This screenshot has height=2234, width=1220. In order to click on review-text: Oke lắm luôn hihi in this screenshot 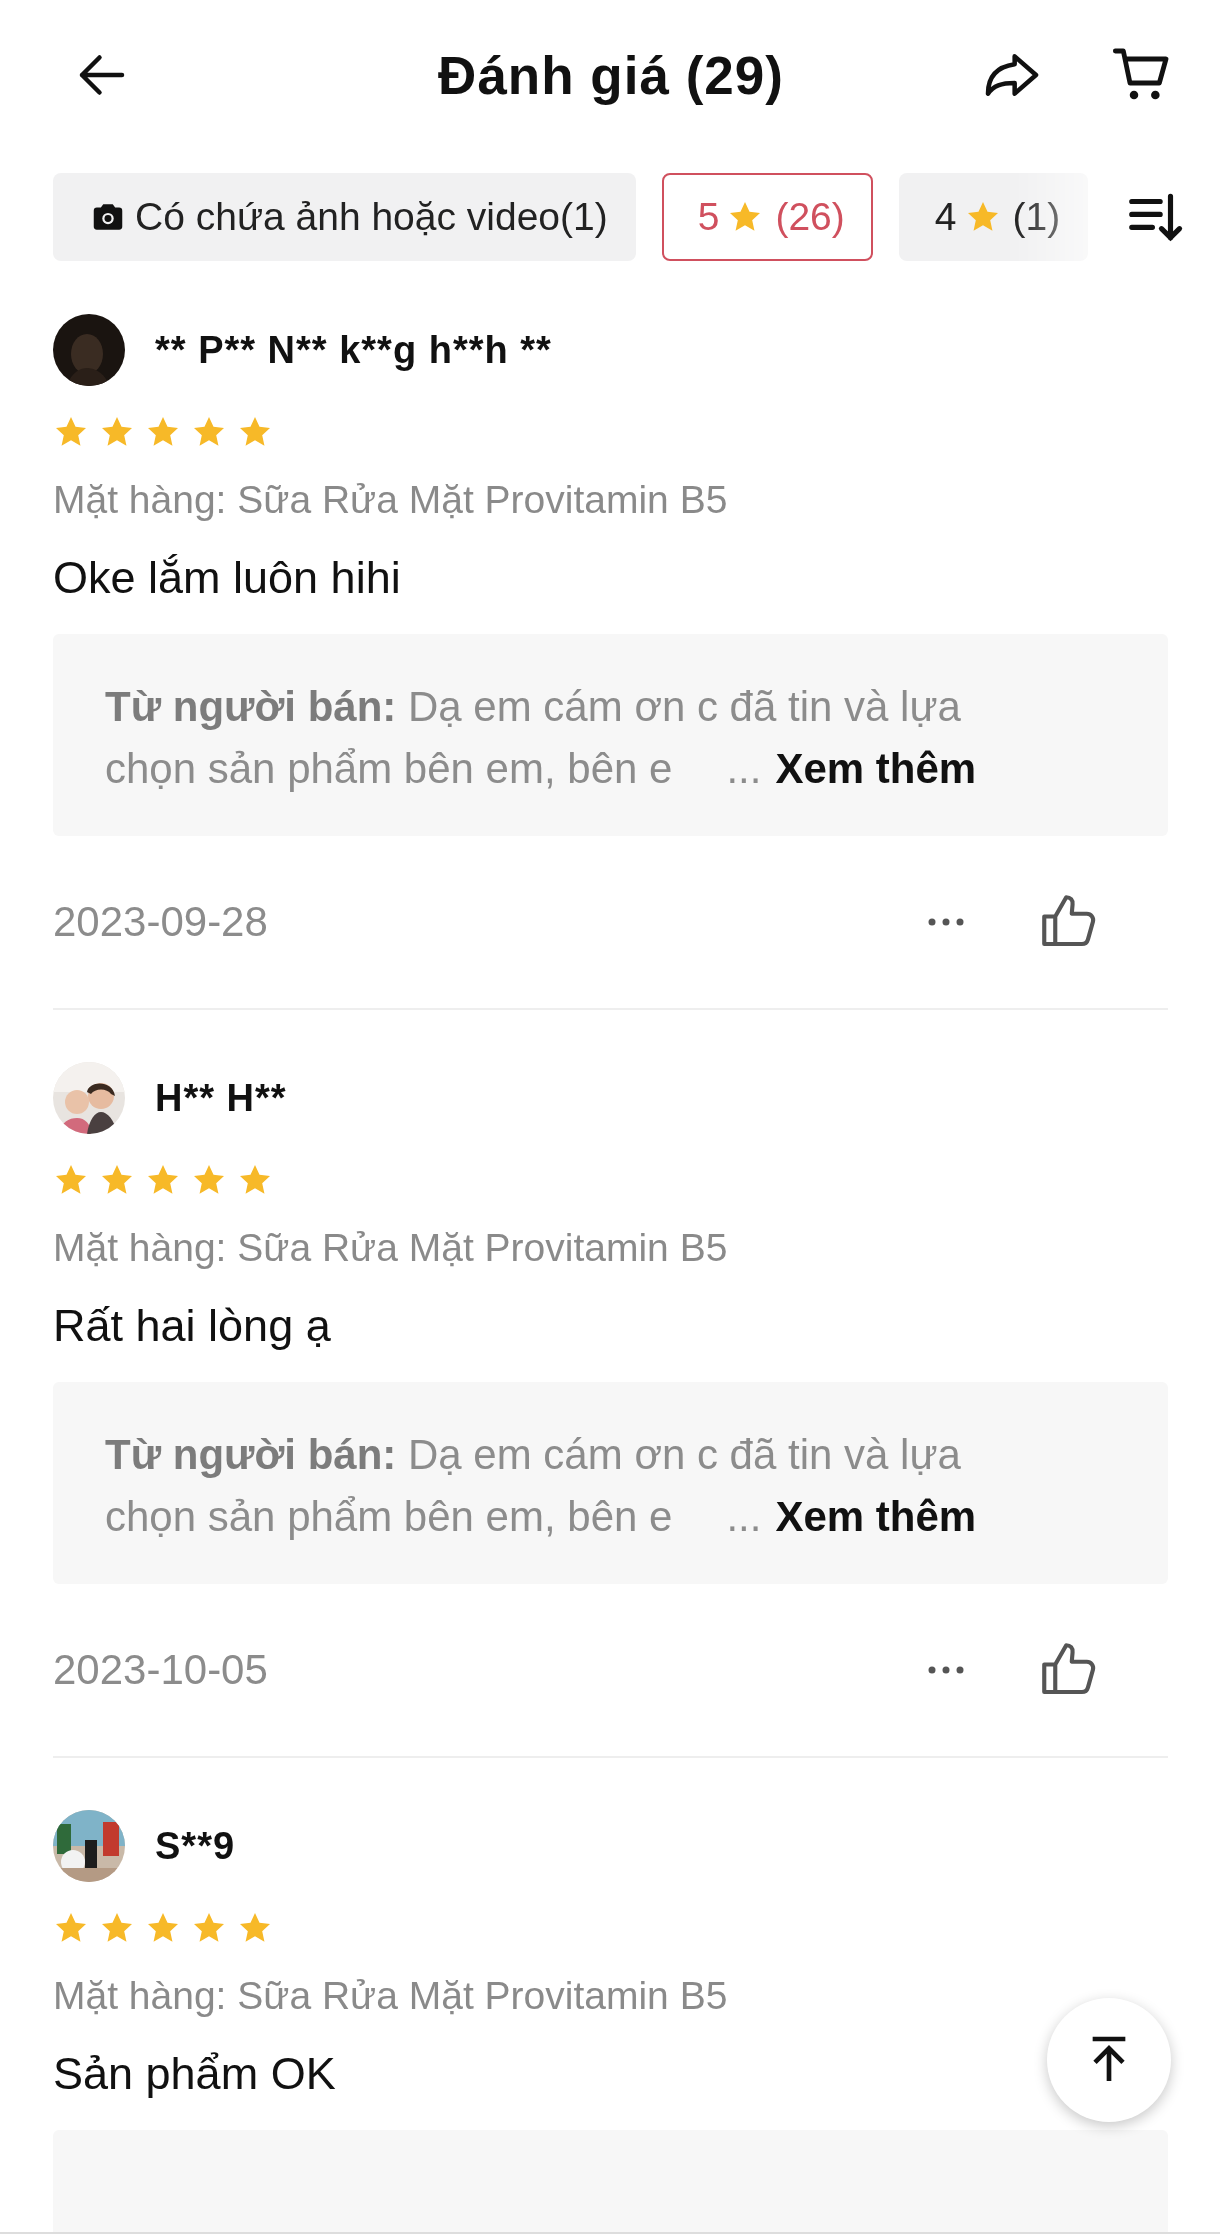, I will do `click(227, 578)`.